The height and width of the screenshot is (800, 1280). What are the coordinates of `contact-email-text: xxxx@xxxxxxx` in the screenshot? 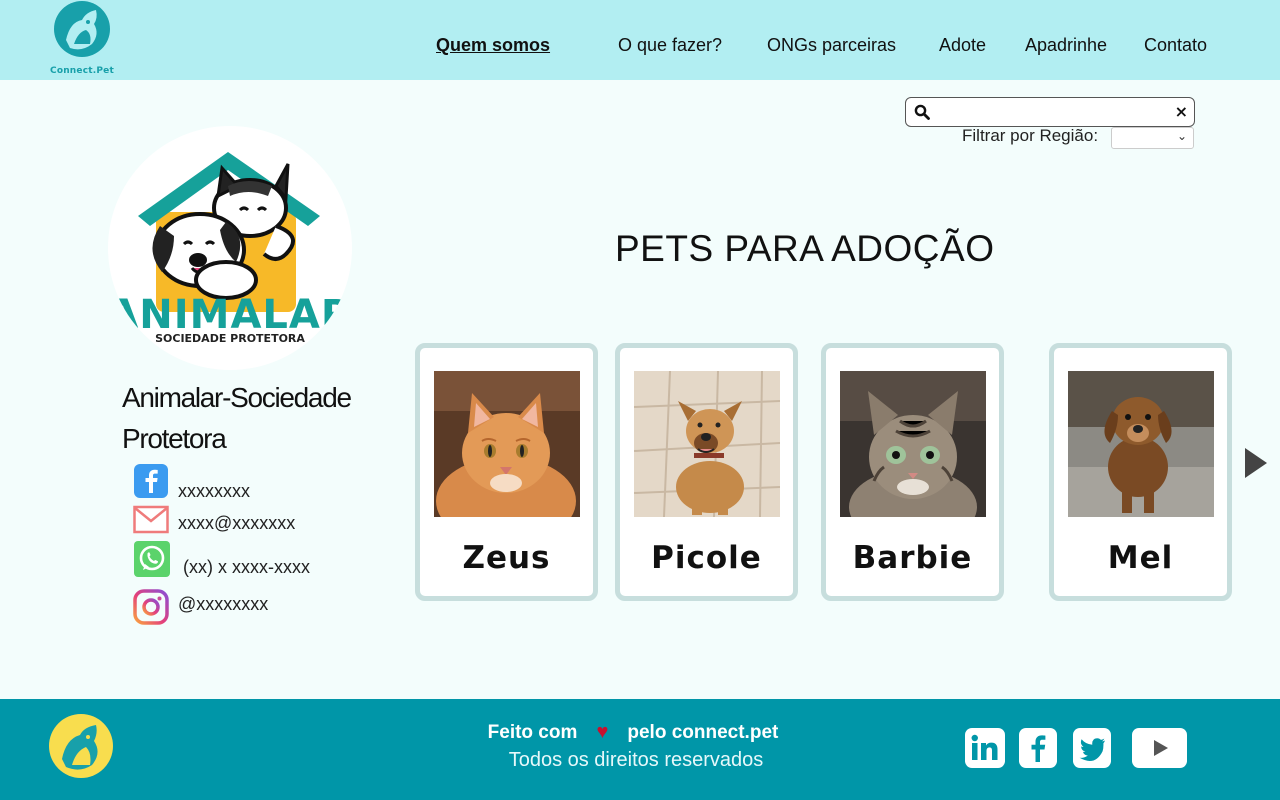 It's located at (237, 523).